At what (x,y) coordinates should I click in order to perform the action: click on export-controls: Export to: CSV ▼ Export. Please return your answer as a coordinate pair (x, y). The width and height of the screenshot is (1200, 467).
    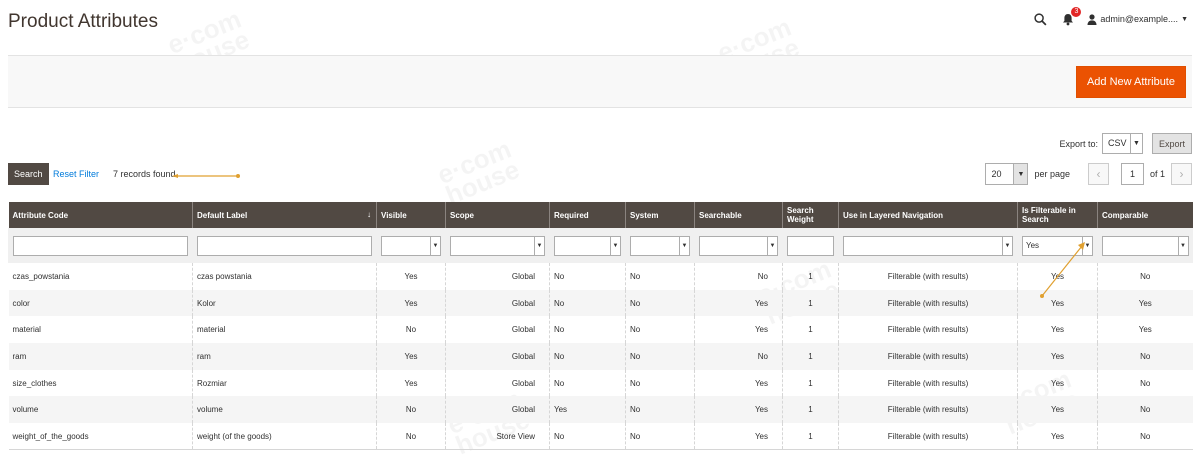
    Looking at the image, I should click on (1125, 143).